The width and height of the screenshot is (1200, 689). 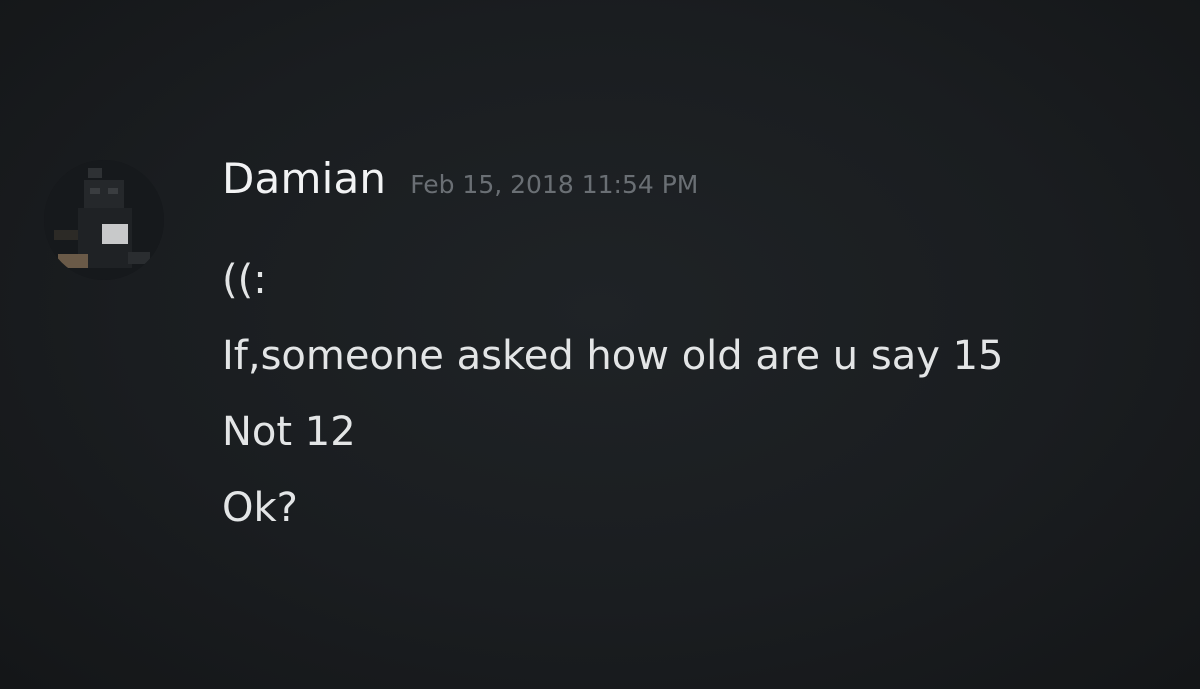 What do you see at coordinates (289, 432) in the screenshot?
I see `message-line: Not 12` at bounding box center [289, 432].